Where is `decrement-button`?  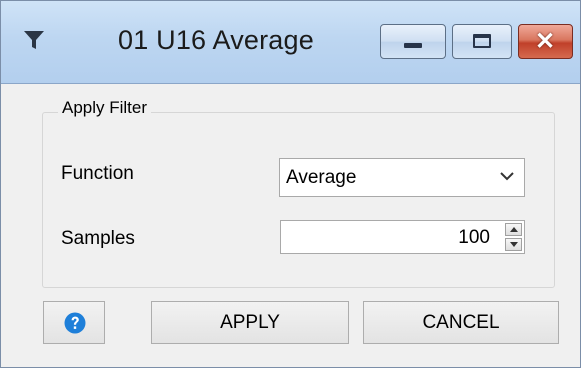
decrement-button is located at coordinates (513, 244).